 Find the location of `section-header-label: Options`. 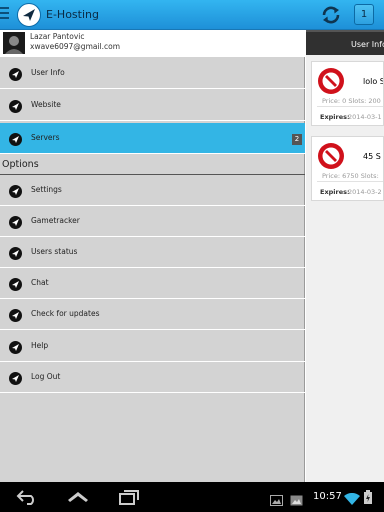

section-header-label: Options is located at coordinates (20, 164).